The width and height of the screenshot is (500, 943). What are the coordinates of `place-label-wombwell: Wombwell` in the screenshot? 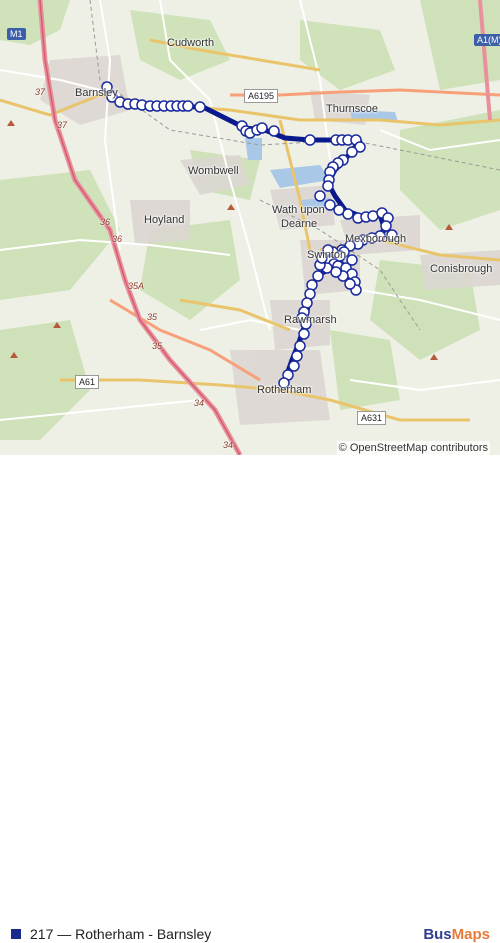 It's located at (213, 171).